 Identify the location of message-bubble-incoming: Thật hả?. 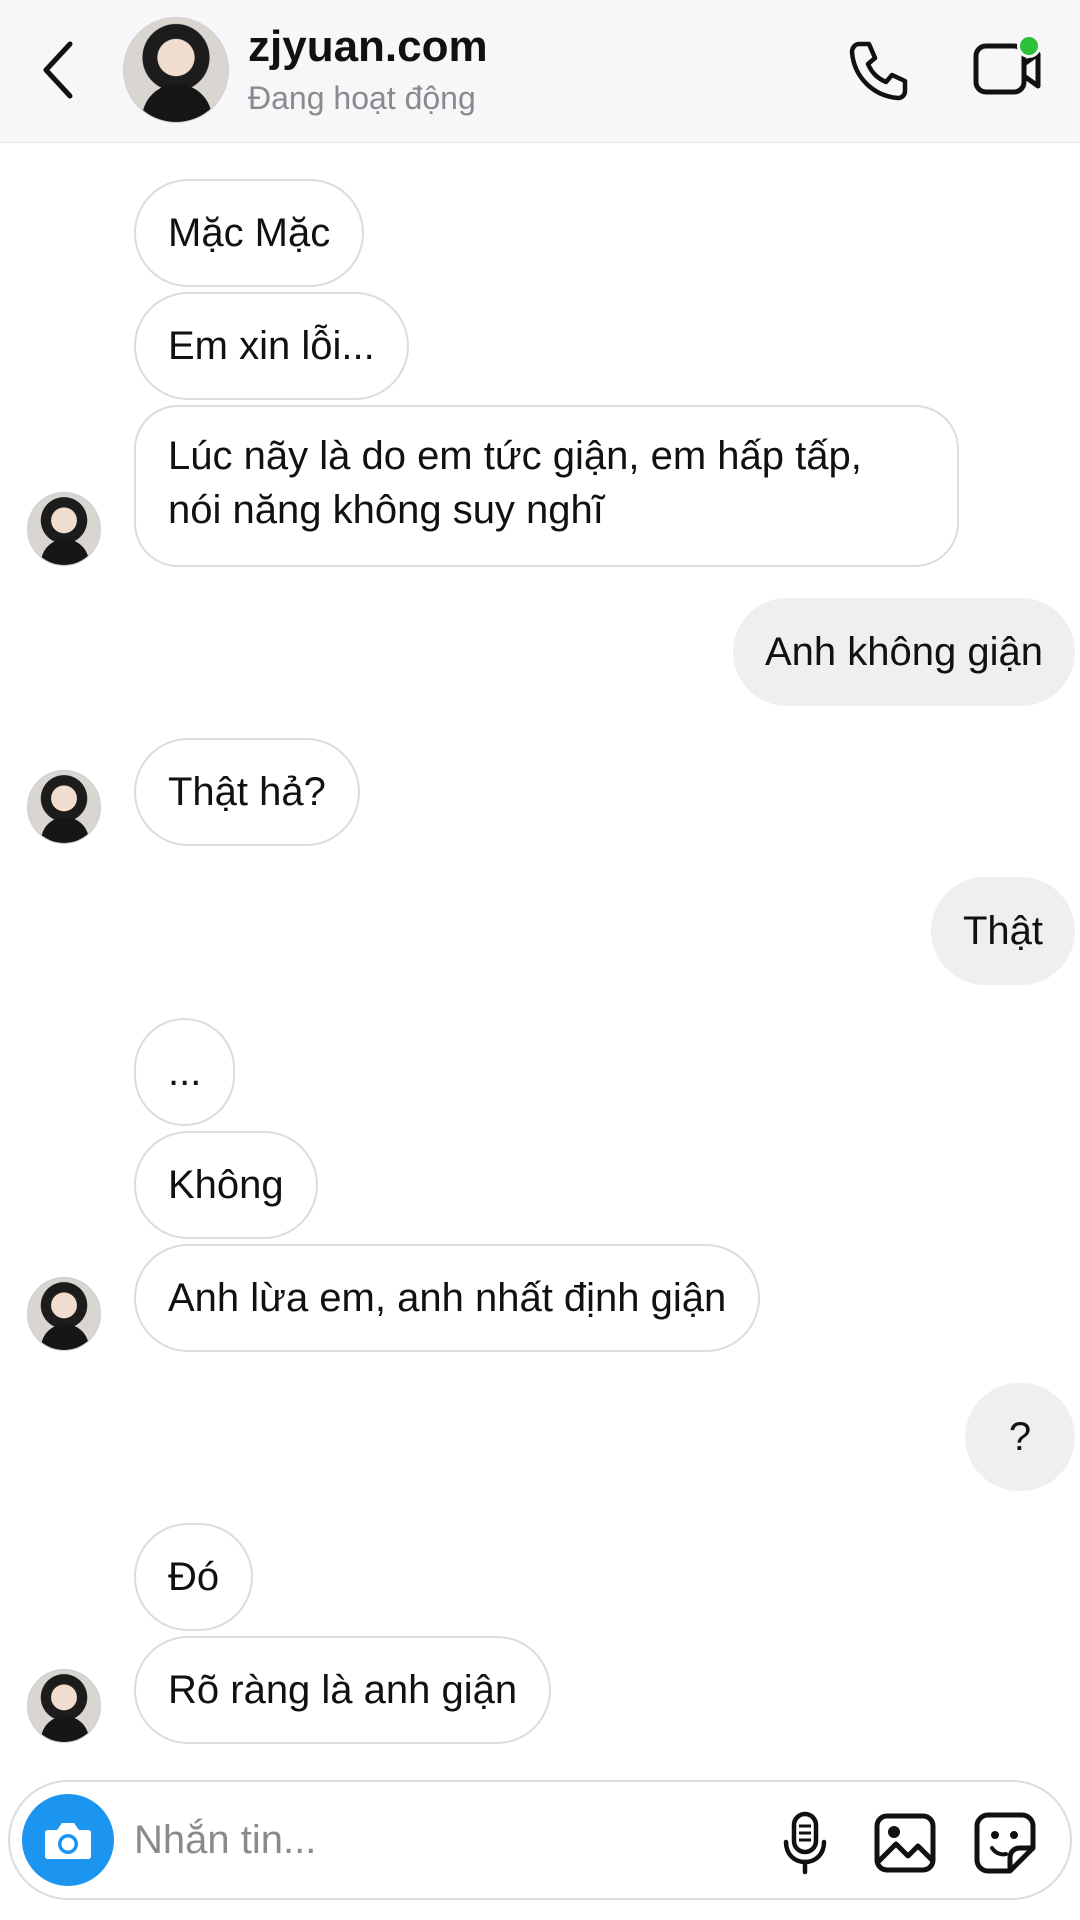
(247, 792).